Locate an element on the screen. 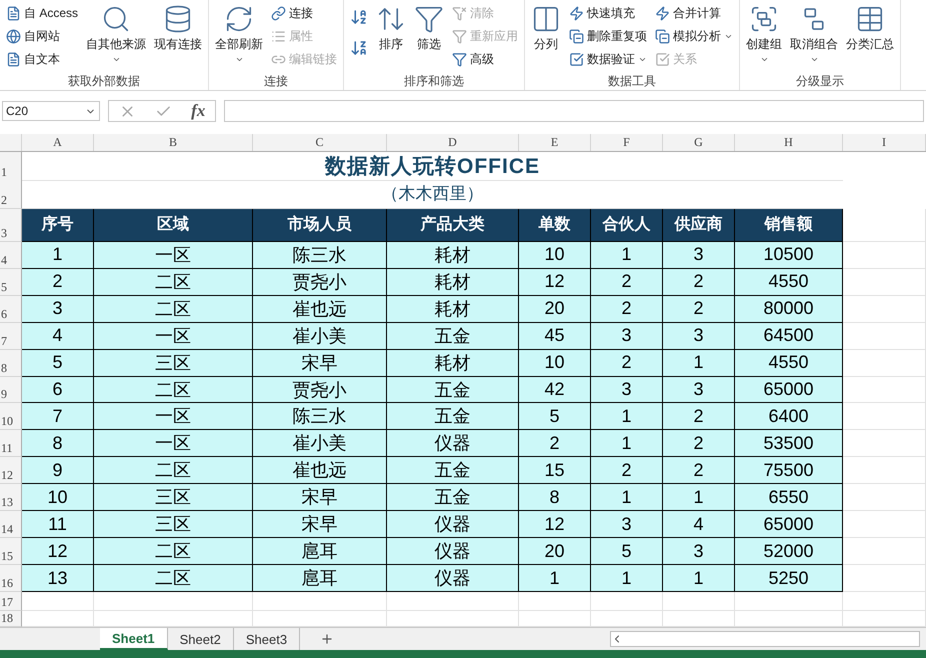 The width and height of the screenshot is (926, 658). insert-function-button: fx is located at coordinates (198, 111).